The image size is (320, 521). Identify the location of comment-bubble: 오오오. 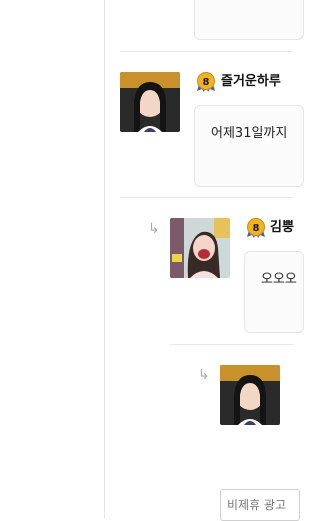
(274, 292).